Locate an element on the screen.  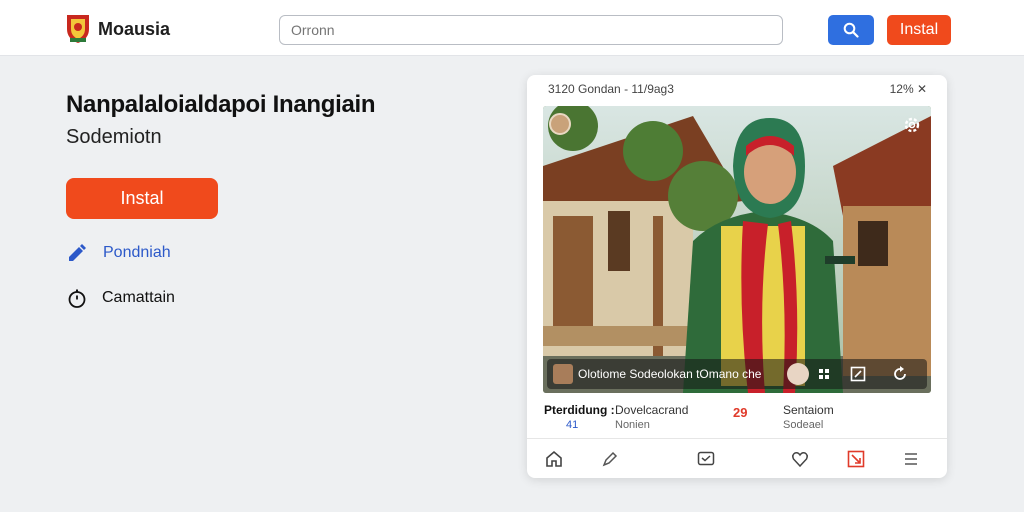
search-icon is located at coordinates (851, 30).